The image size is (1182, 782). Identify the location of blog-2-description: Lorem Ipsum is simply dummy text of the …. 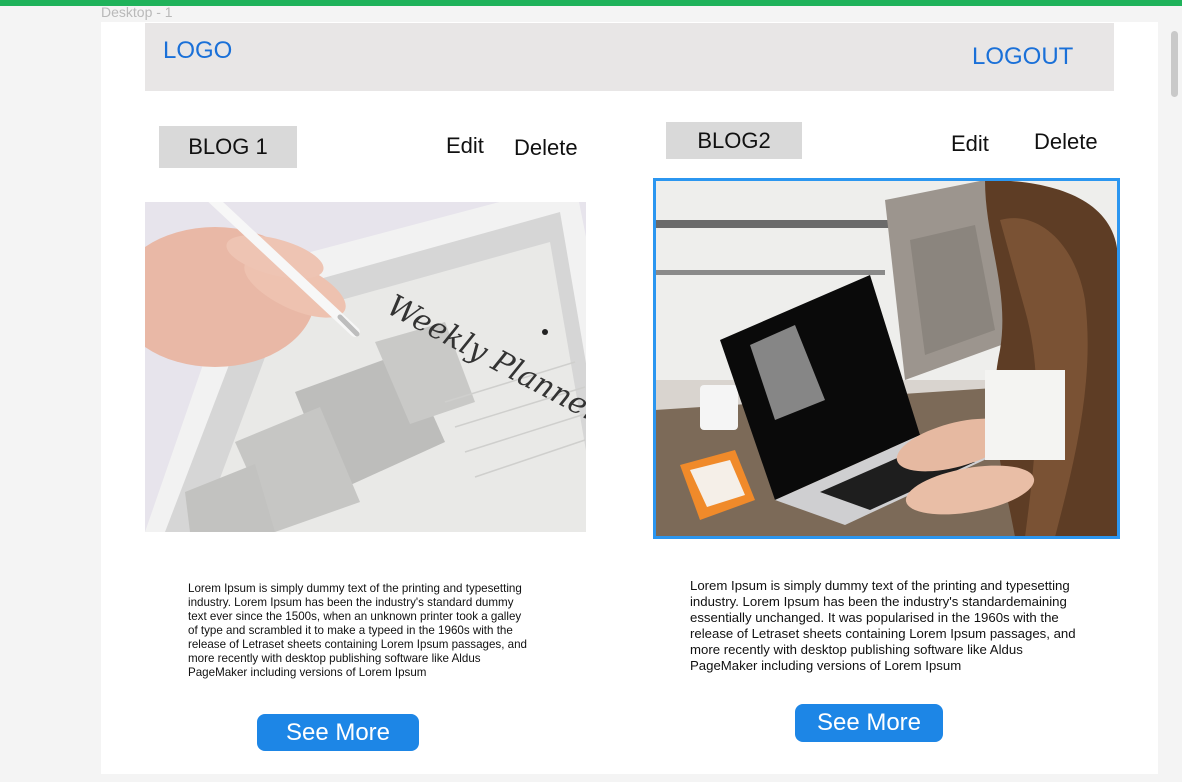
(883, 625).